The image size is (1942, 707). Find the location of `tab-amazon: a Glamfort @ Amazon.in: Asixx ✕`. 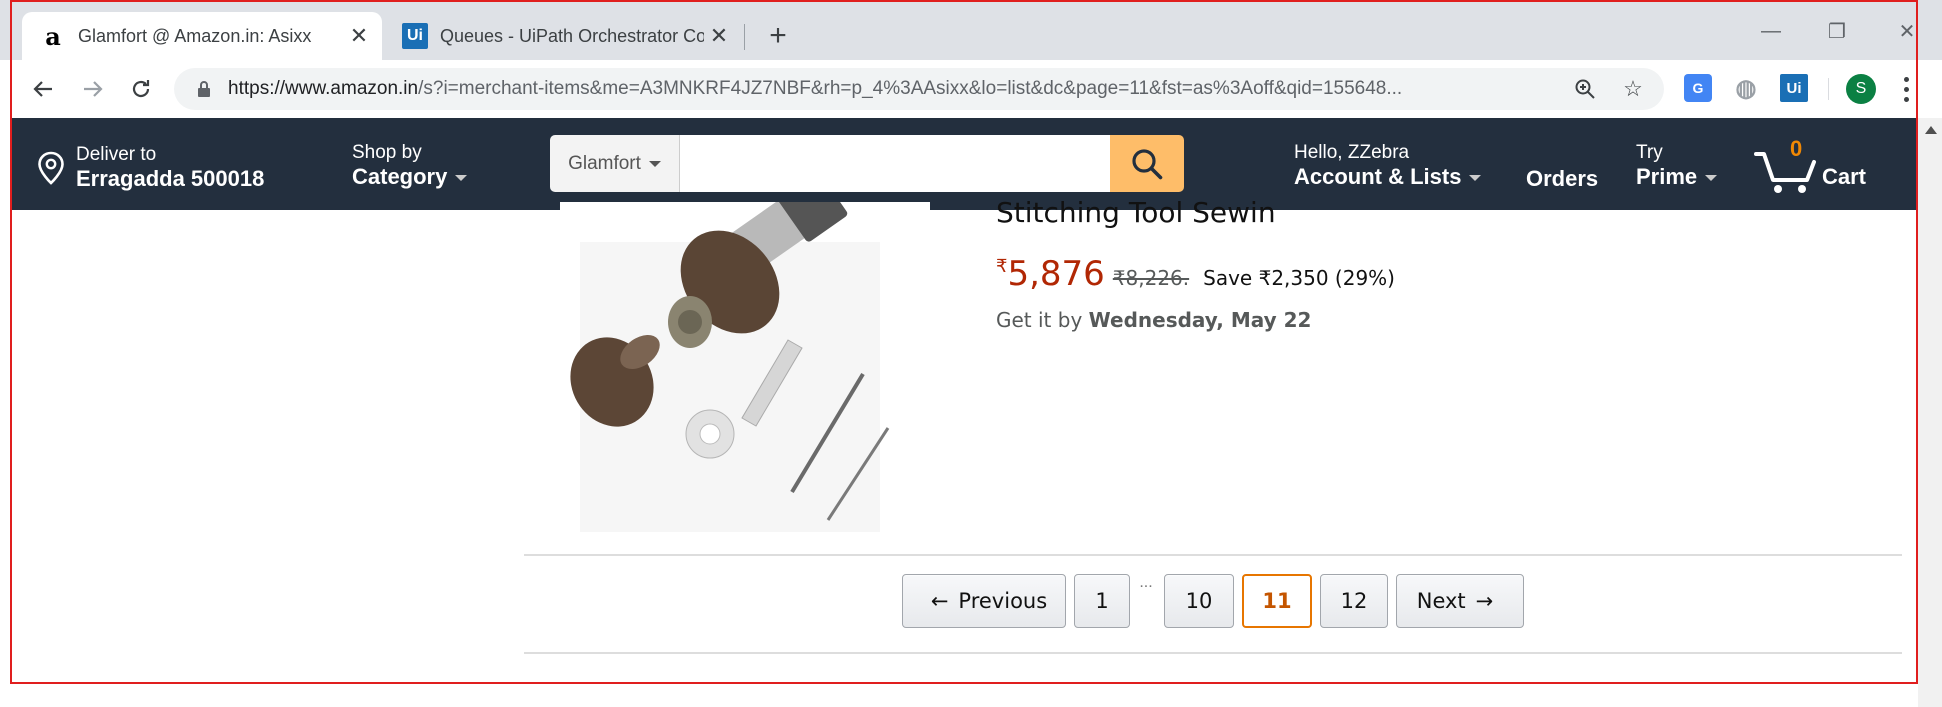

tab-amazon: a Glamfort @ Amazon.in: Asixx ✕ is located at coordinates (202, 36).